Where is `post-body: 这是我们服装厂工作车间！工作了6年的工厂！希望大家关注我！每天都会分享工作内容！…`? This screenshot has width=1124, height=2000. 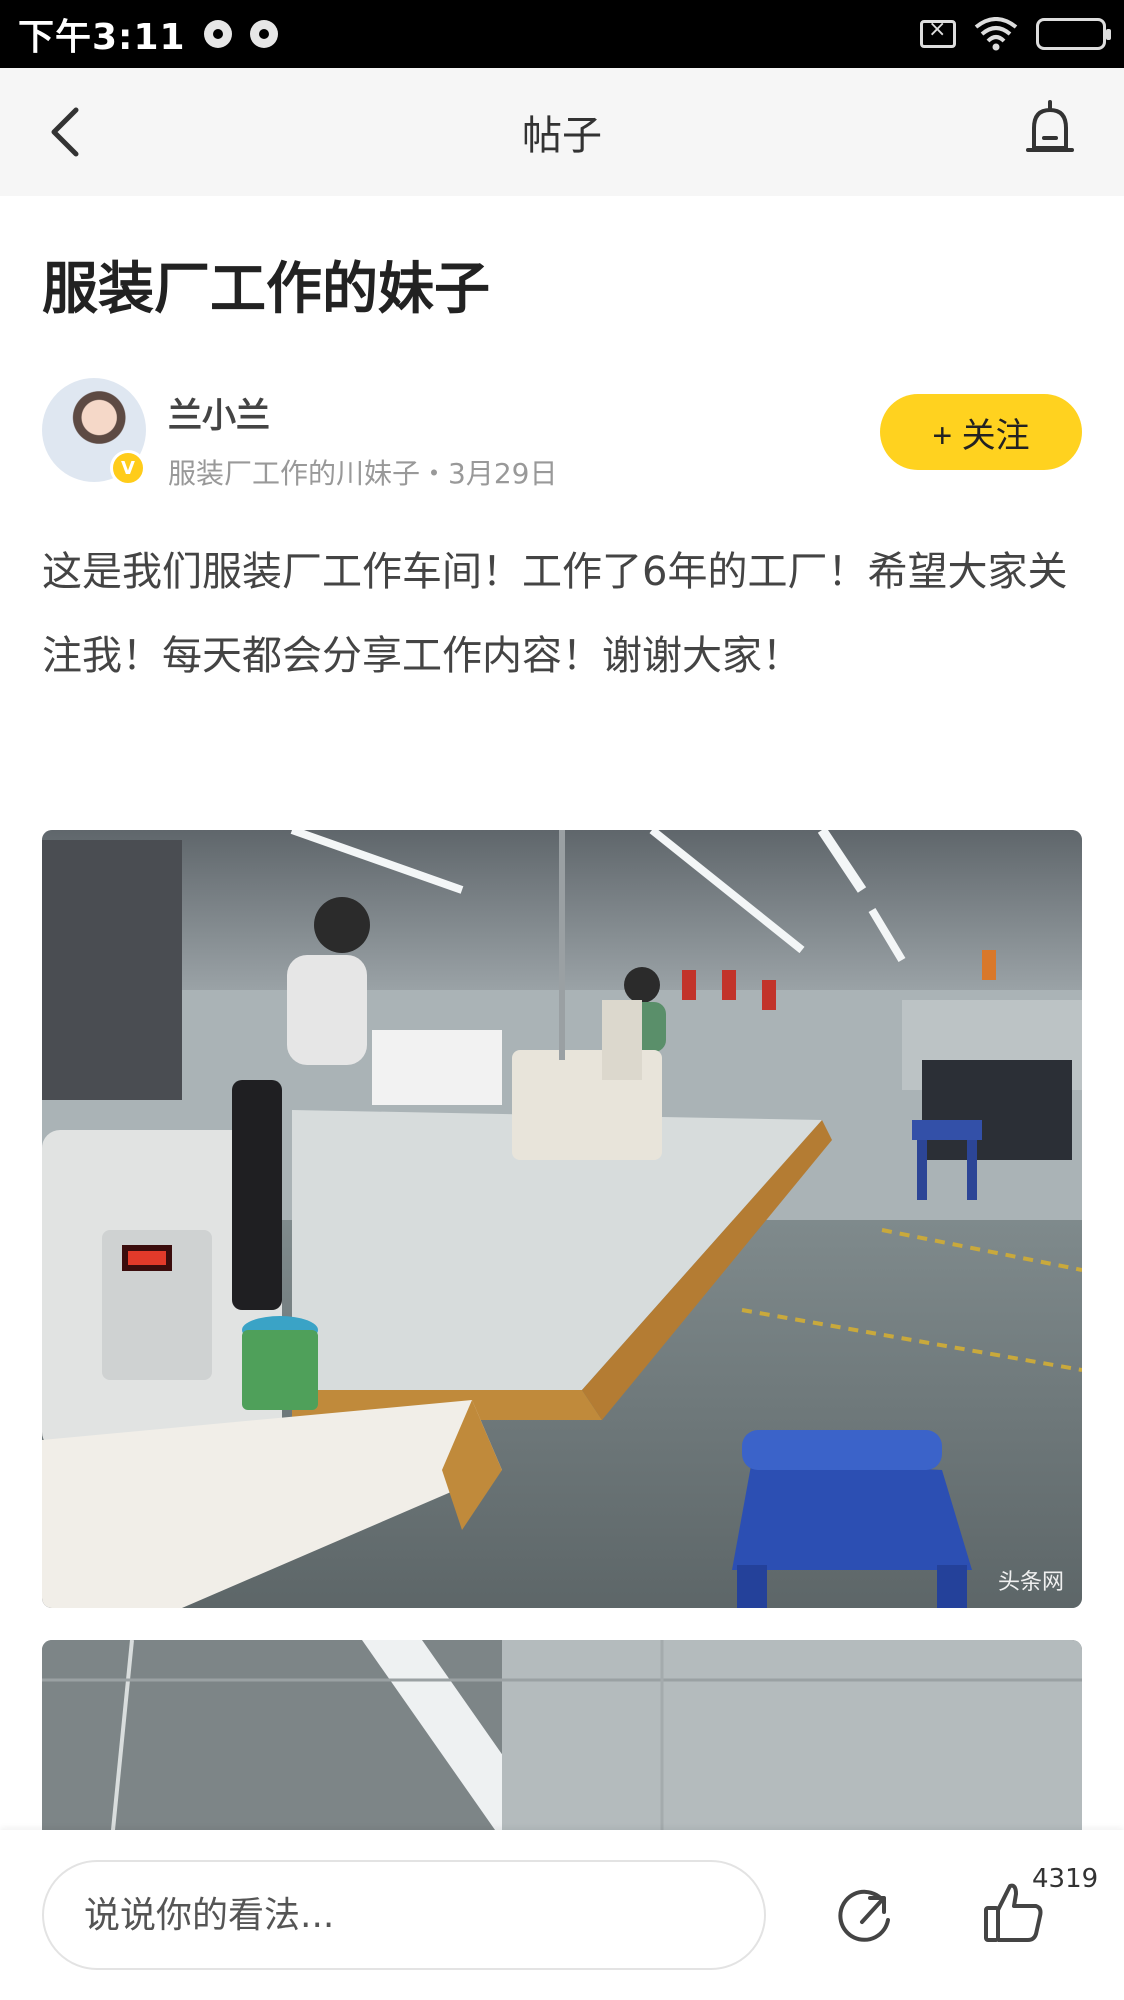 post-body: 这是我们服装厂工作车间！工作了6年的工厂！希望大家关注我！每天都会分享工作内容！… is located at coordinates (555, 614).